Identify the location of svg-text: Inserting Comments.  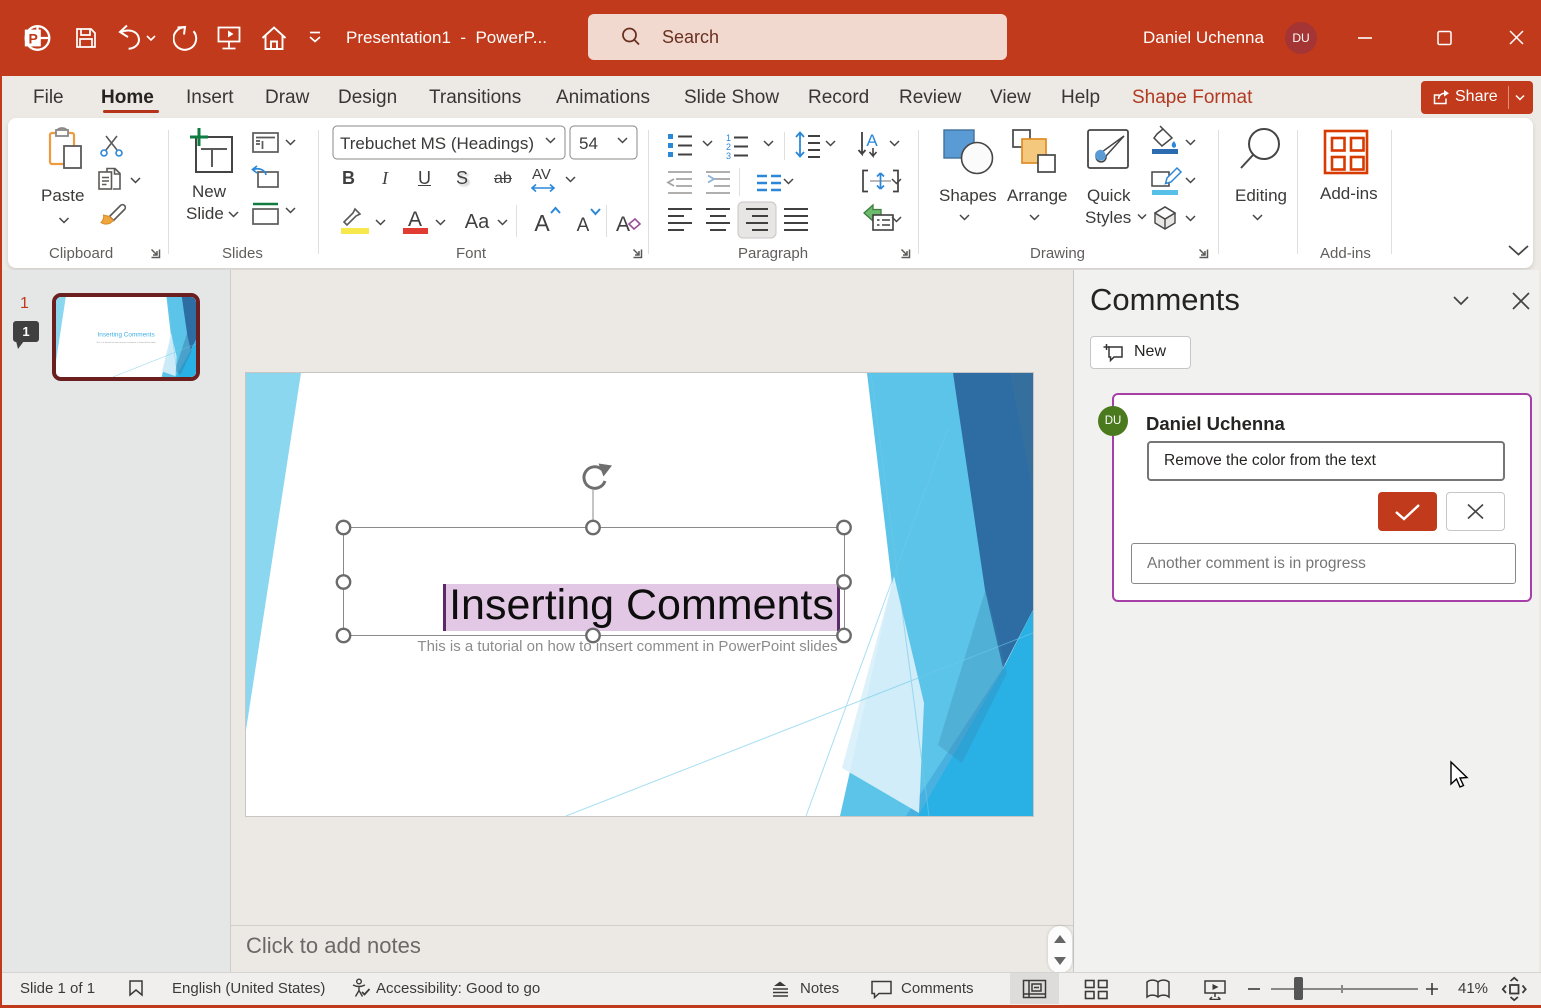
(126, 334).